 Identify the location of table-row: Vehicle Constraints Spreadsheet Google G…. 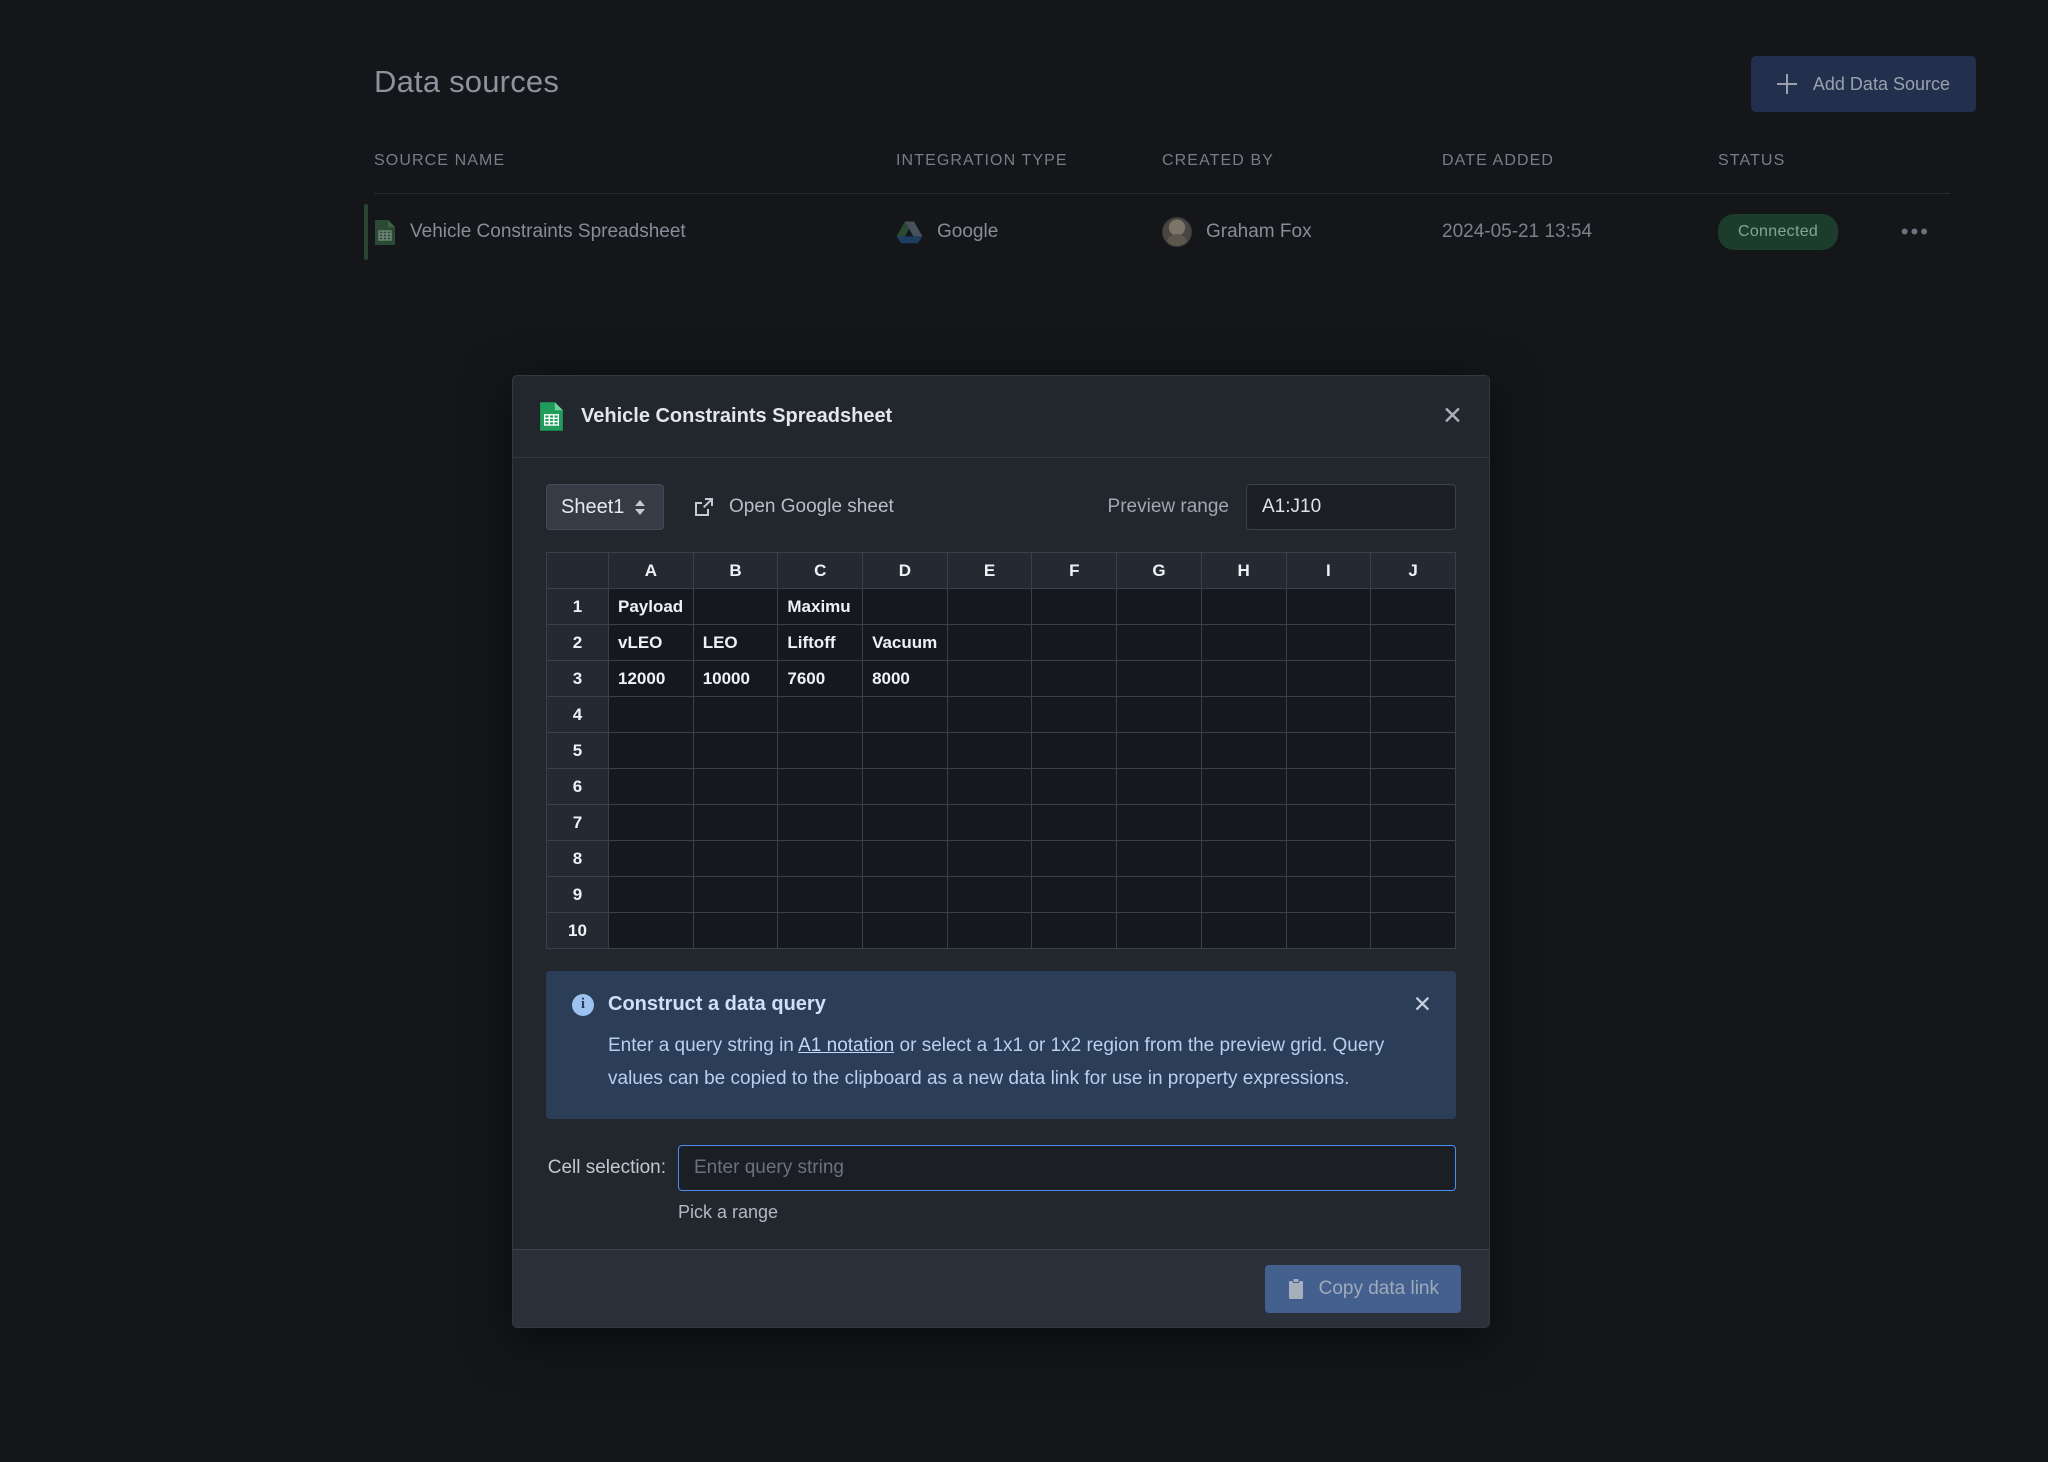
(1157, 232).